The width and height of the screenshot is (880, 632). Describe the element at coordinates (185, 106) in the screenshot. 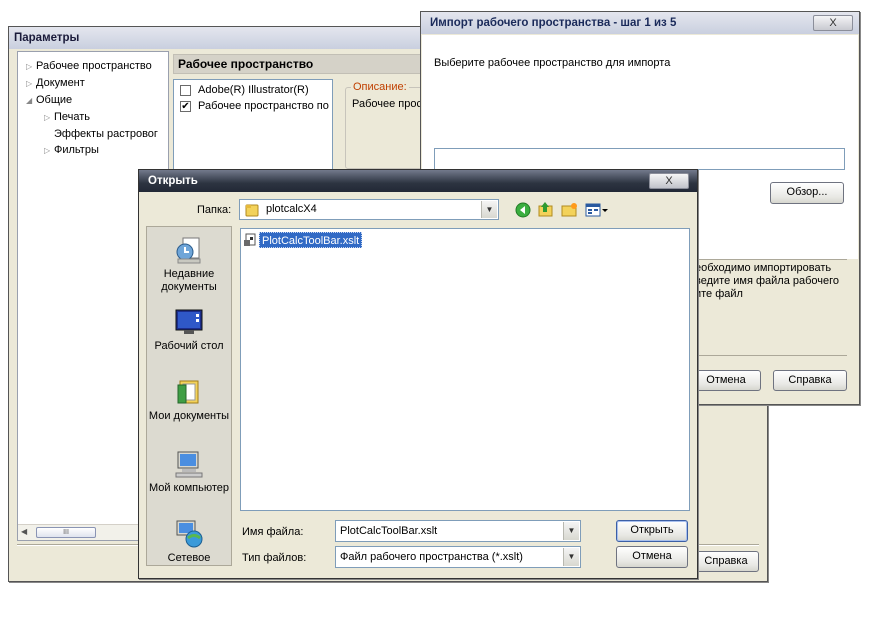

I see `checkbox: ✔` at that location.